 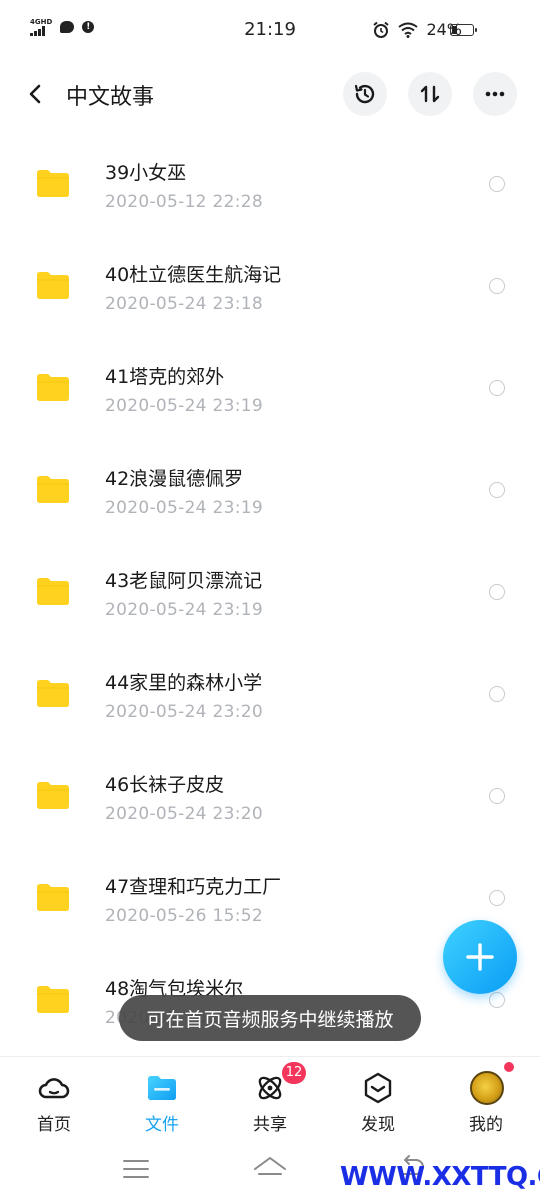 What do you see at coordinates (270, 1168) in the screenshot?
I see `home-icon` at bounding box center [270, 1168].